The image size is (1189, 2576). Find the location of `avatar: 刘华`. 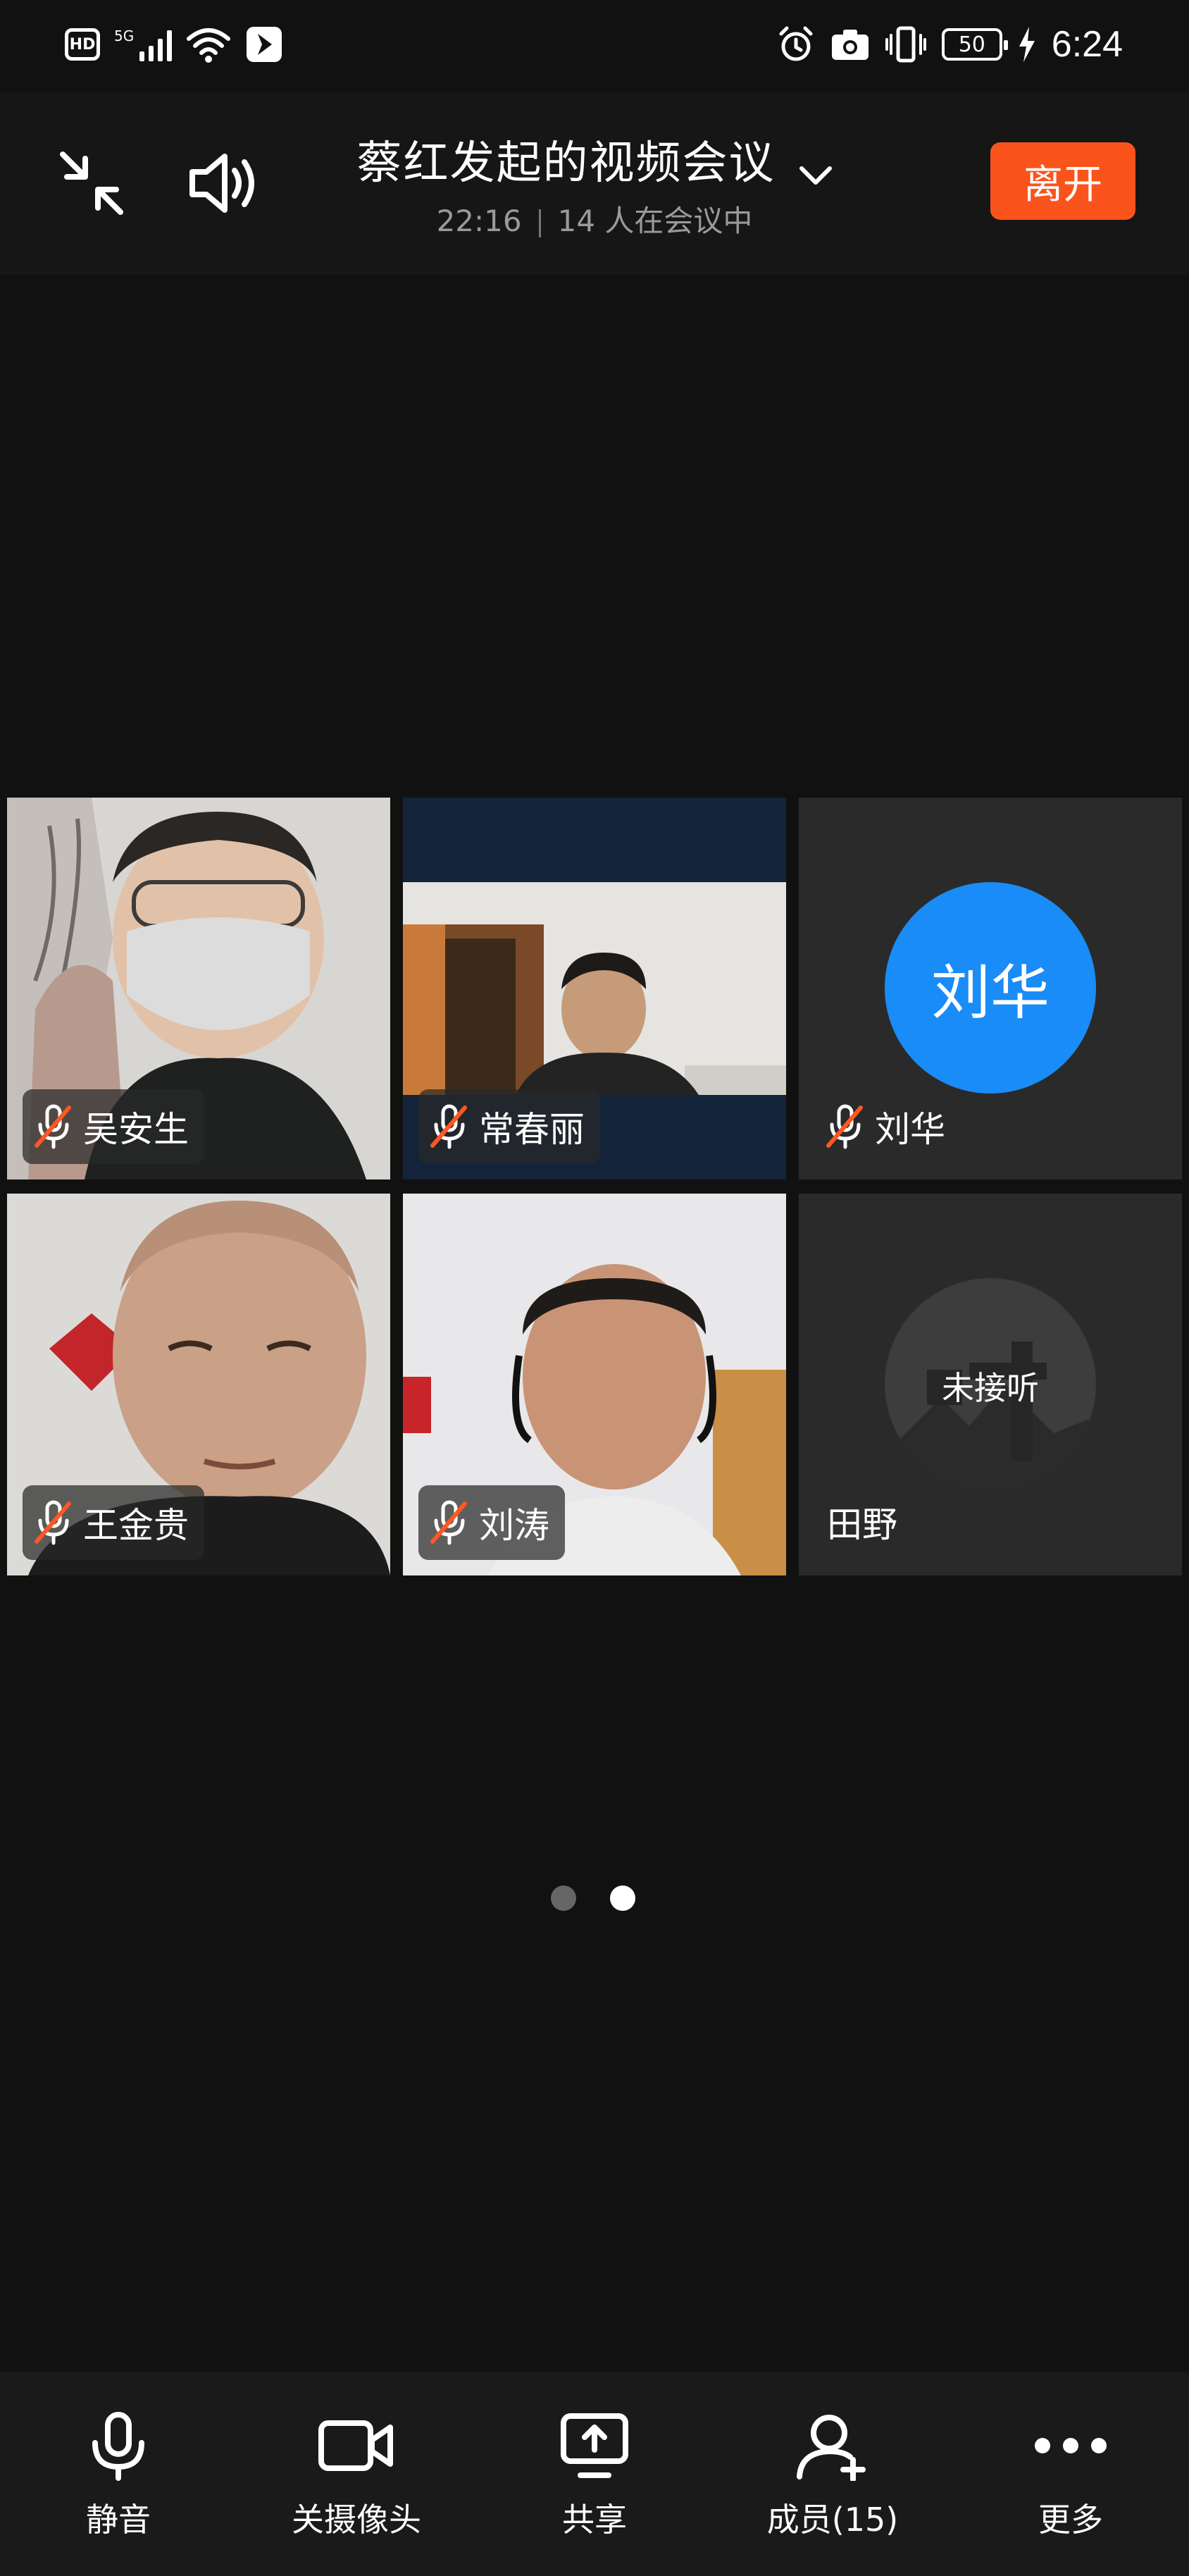

avatar: 刘华 is located at coordinates (991, 988).